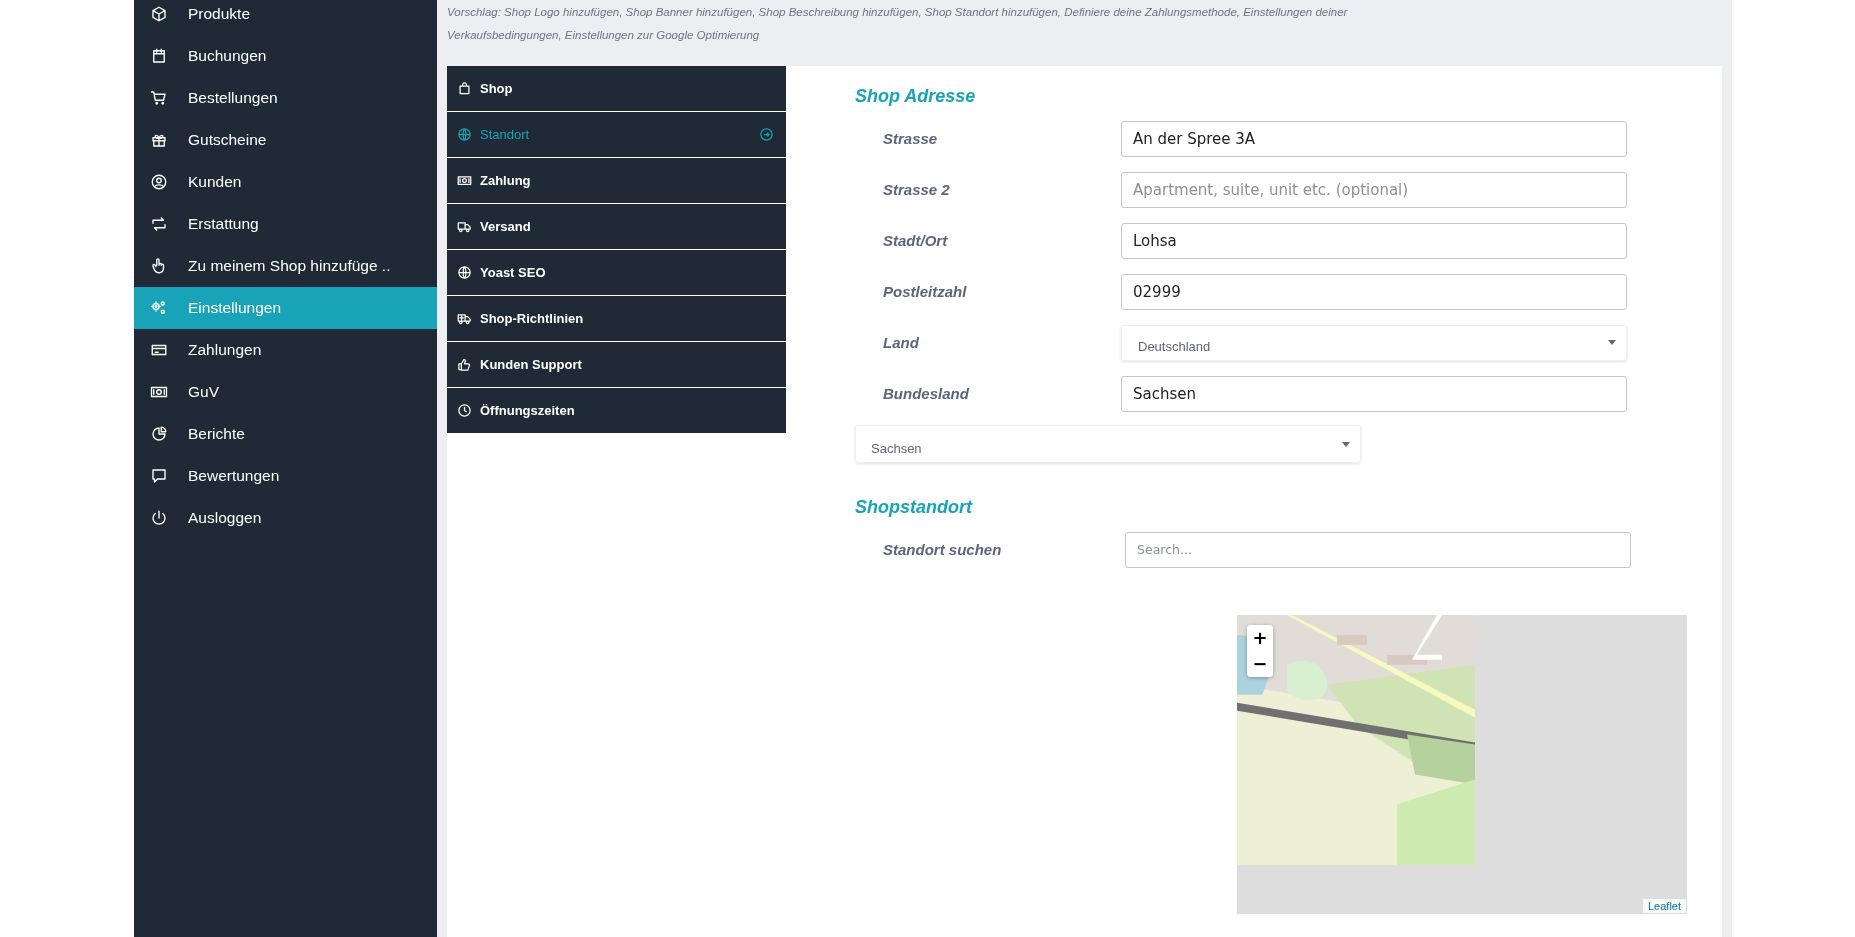  Describe the element at coordinates (914, 507) in the screenshot. I see `section-heading: Shopstandort` at that location.